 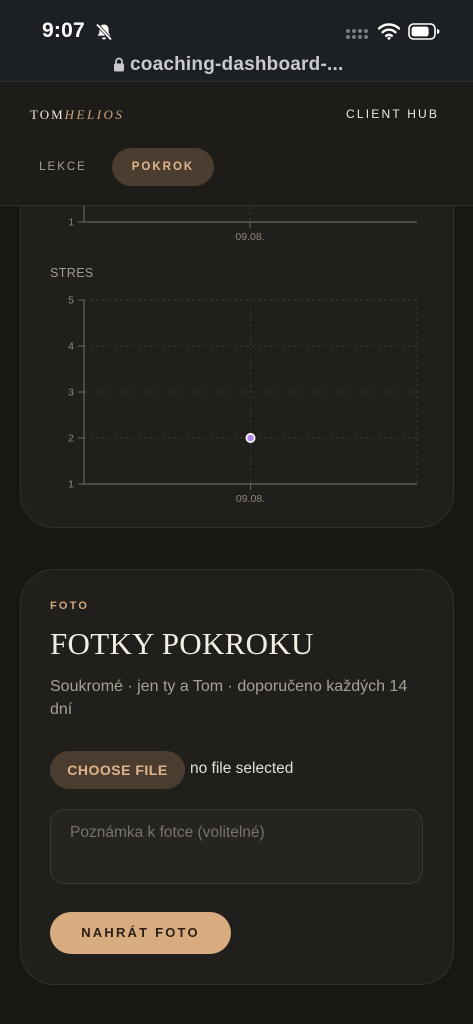 What do you see at coordinates (117, 770) in the screenshot?
I see `choose-file-button: CHOOSE FILE` at bounding box center [117, 770].